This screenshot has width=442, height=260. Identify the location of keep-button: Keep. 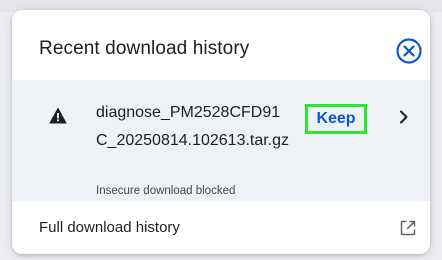
(336, 119).